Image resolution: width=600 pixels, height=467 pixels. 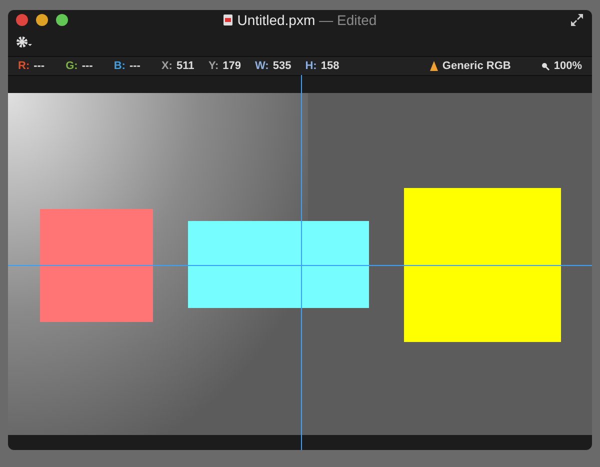 I want to click on document-icon, so click(x=228, y=20).